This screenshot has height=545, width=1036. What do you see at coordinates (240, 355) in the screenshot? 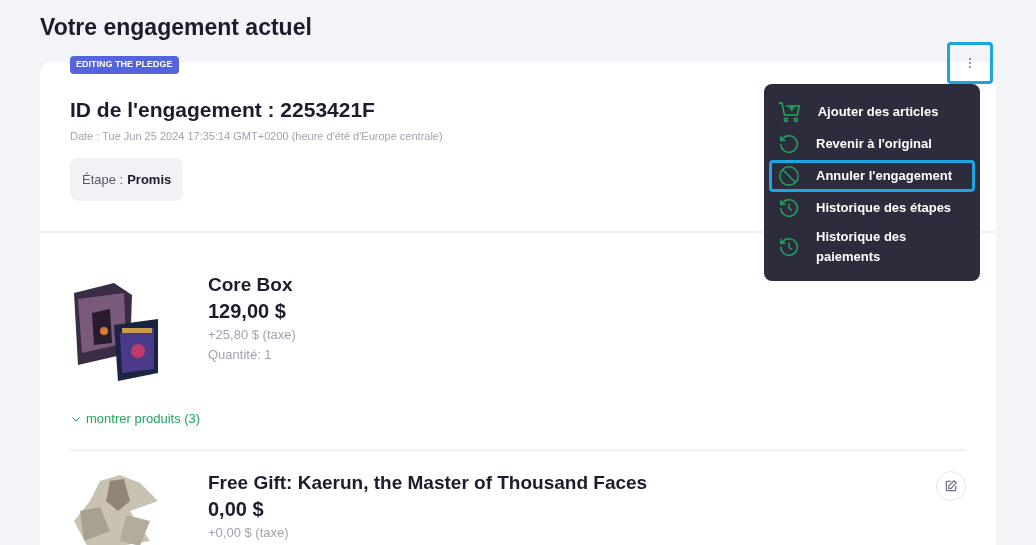
I see `product-quantity: Quantité: 1` at bounding box center [240, 355].